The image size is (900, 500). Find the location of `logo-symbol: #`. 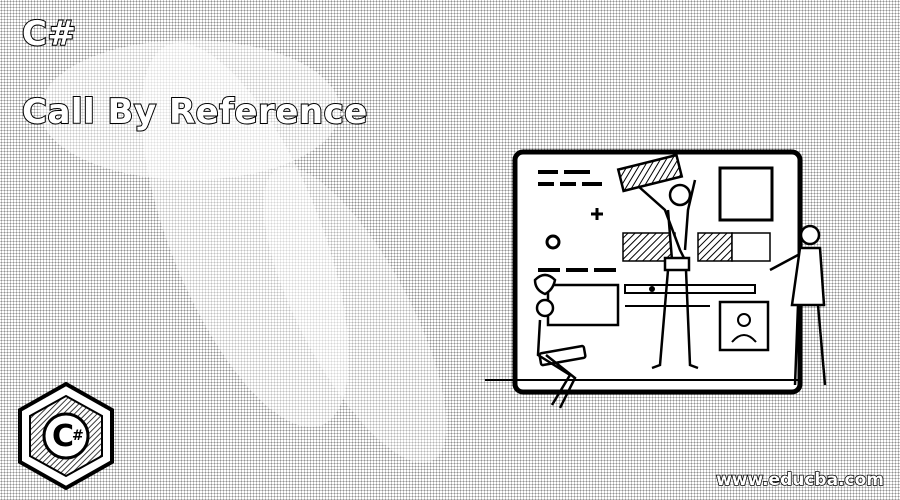

logo-symbol: # is located at coordinates (78, 436).